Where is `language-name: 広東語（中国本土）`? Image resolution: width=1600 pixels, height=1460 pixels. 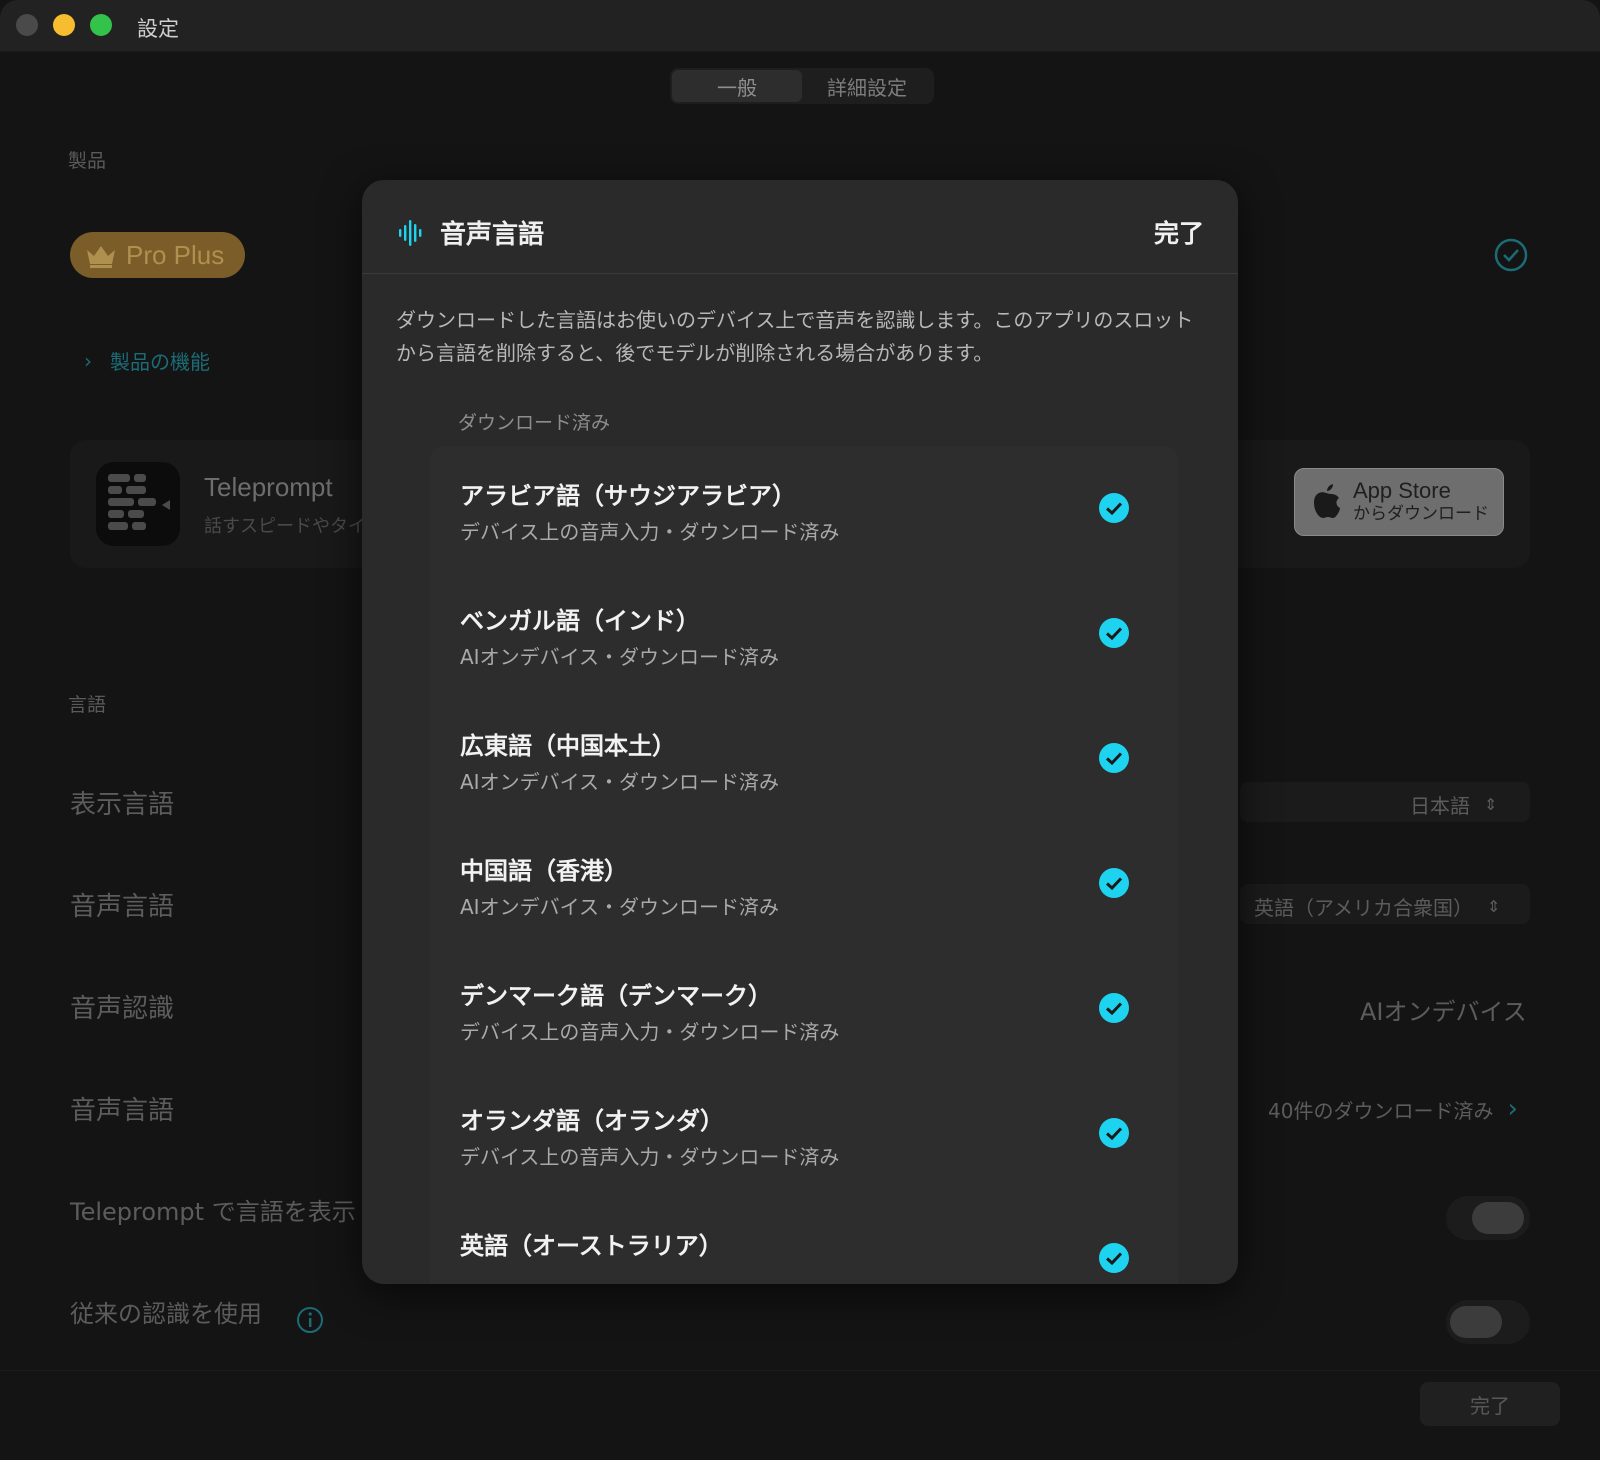
language-name: 広東語（中国本土） is located at coordinates (568, 746).